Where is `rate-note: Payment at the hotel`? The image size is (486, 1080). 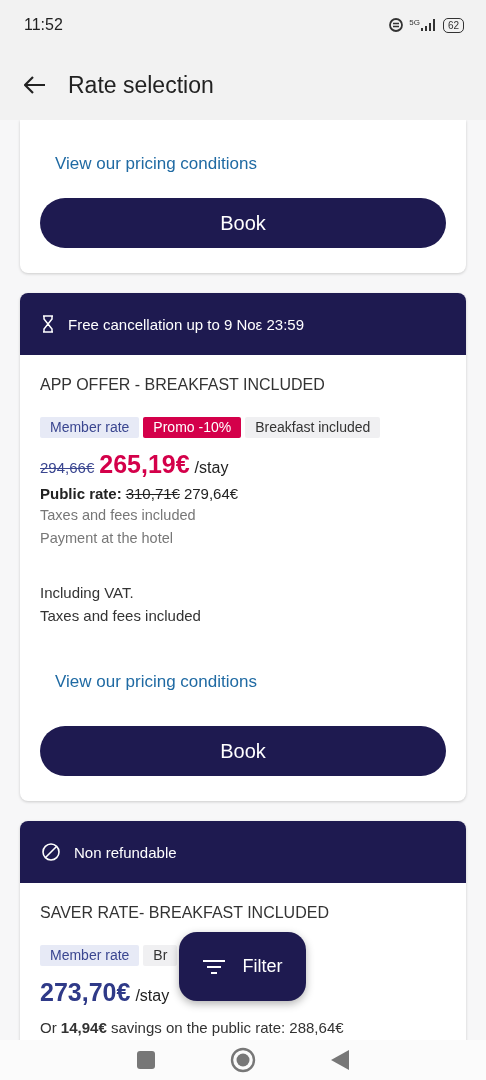 rate-note: Payment at the hotel is located at coordinates (107, 538).